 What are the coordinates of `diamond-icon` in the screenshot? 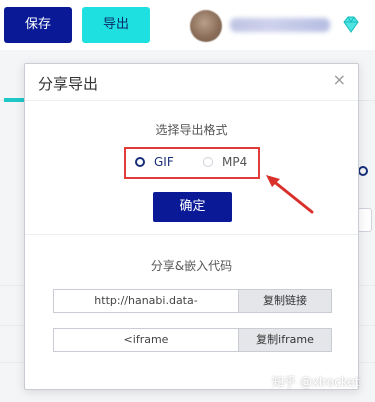 It's located at (351, 25).